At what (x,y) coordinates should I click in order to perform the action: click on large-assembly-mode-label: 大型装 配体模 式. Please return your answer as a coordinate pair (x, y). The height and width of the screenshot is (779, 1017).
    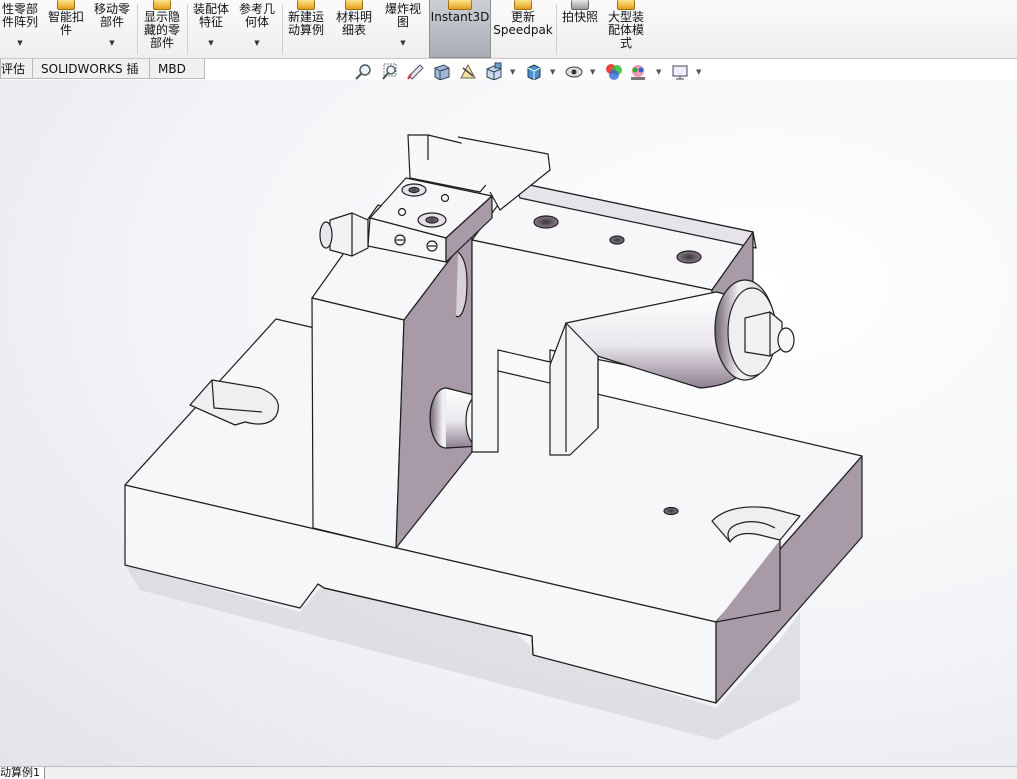
    Looking at the image, I should click on (625, 30).